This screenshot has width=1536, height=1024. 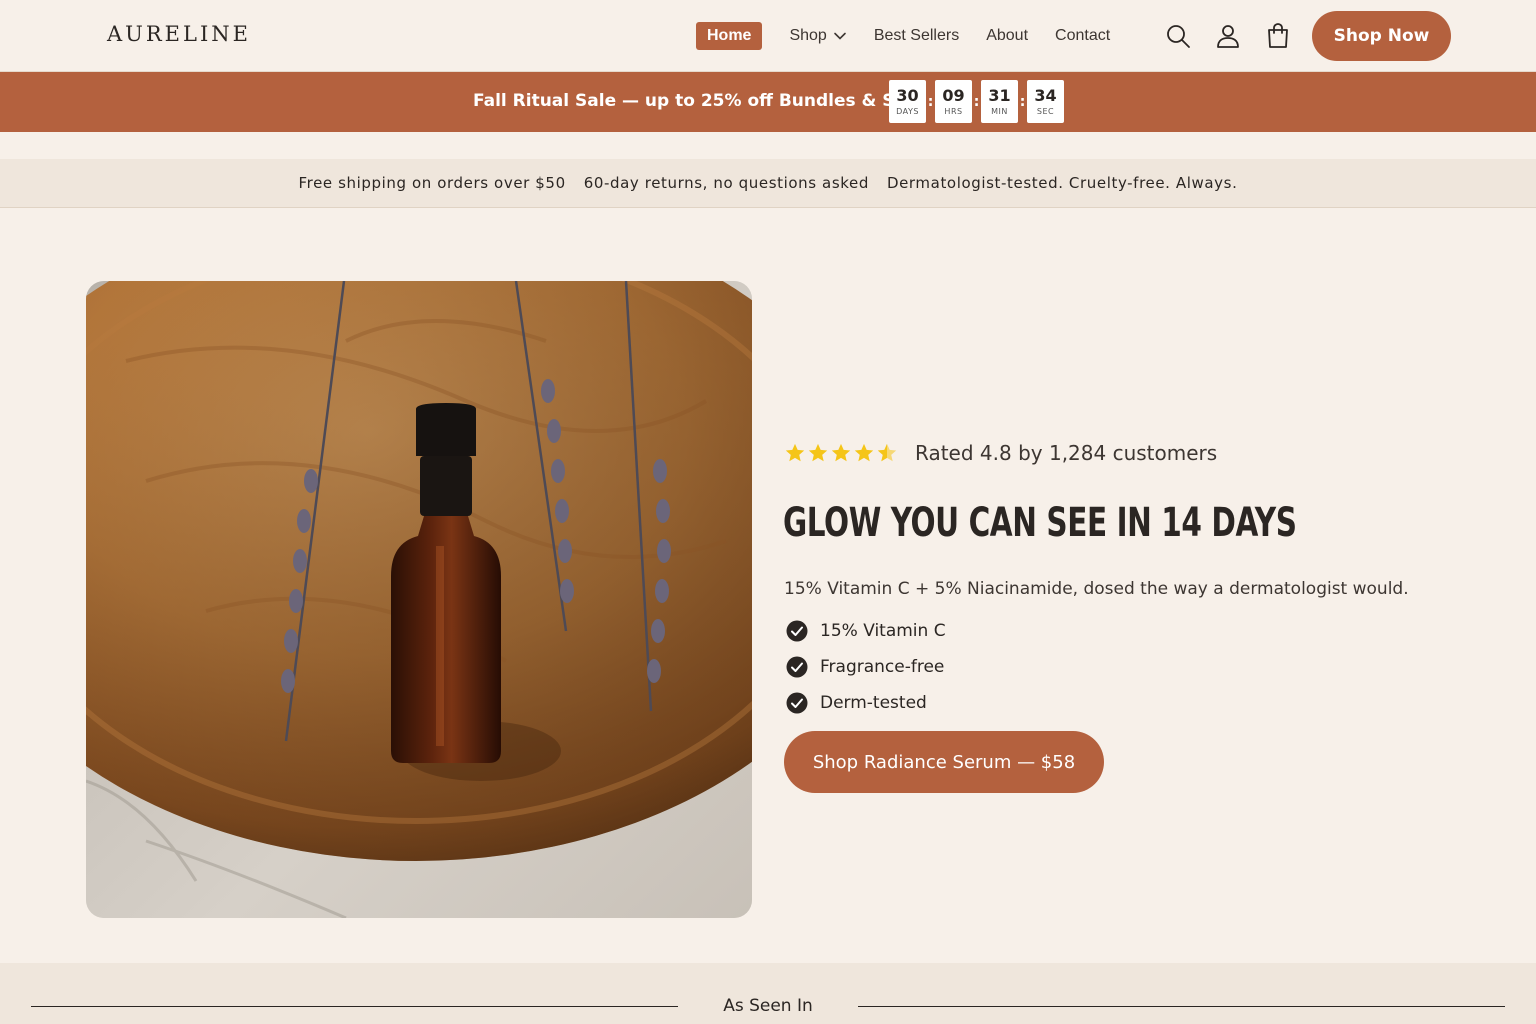 I want to click on shopping-bag-icon, so click(x=1278, y=35).